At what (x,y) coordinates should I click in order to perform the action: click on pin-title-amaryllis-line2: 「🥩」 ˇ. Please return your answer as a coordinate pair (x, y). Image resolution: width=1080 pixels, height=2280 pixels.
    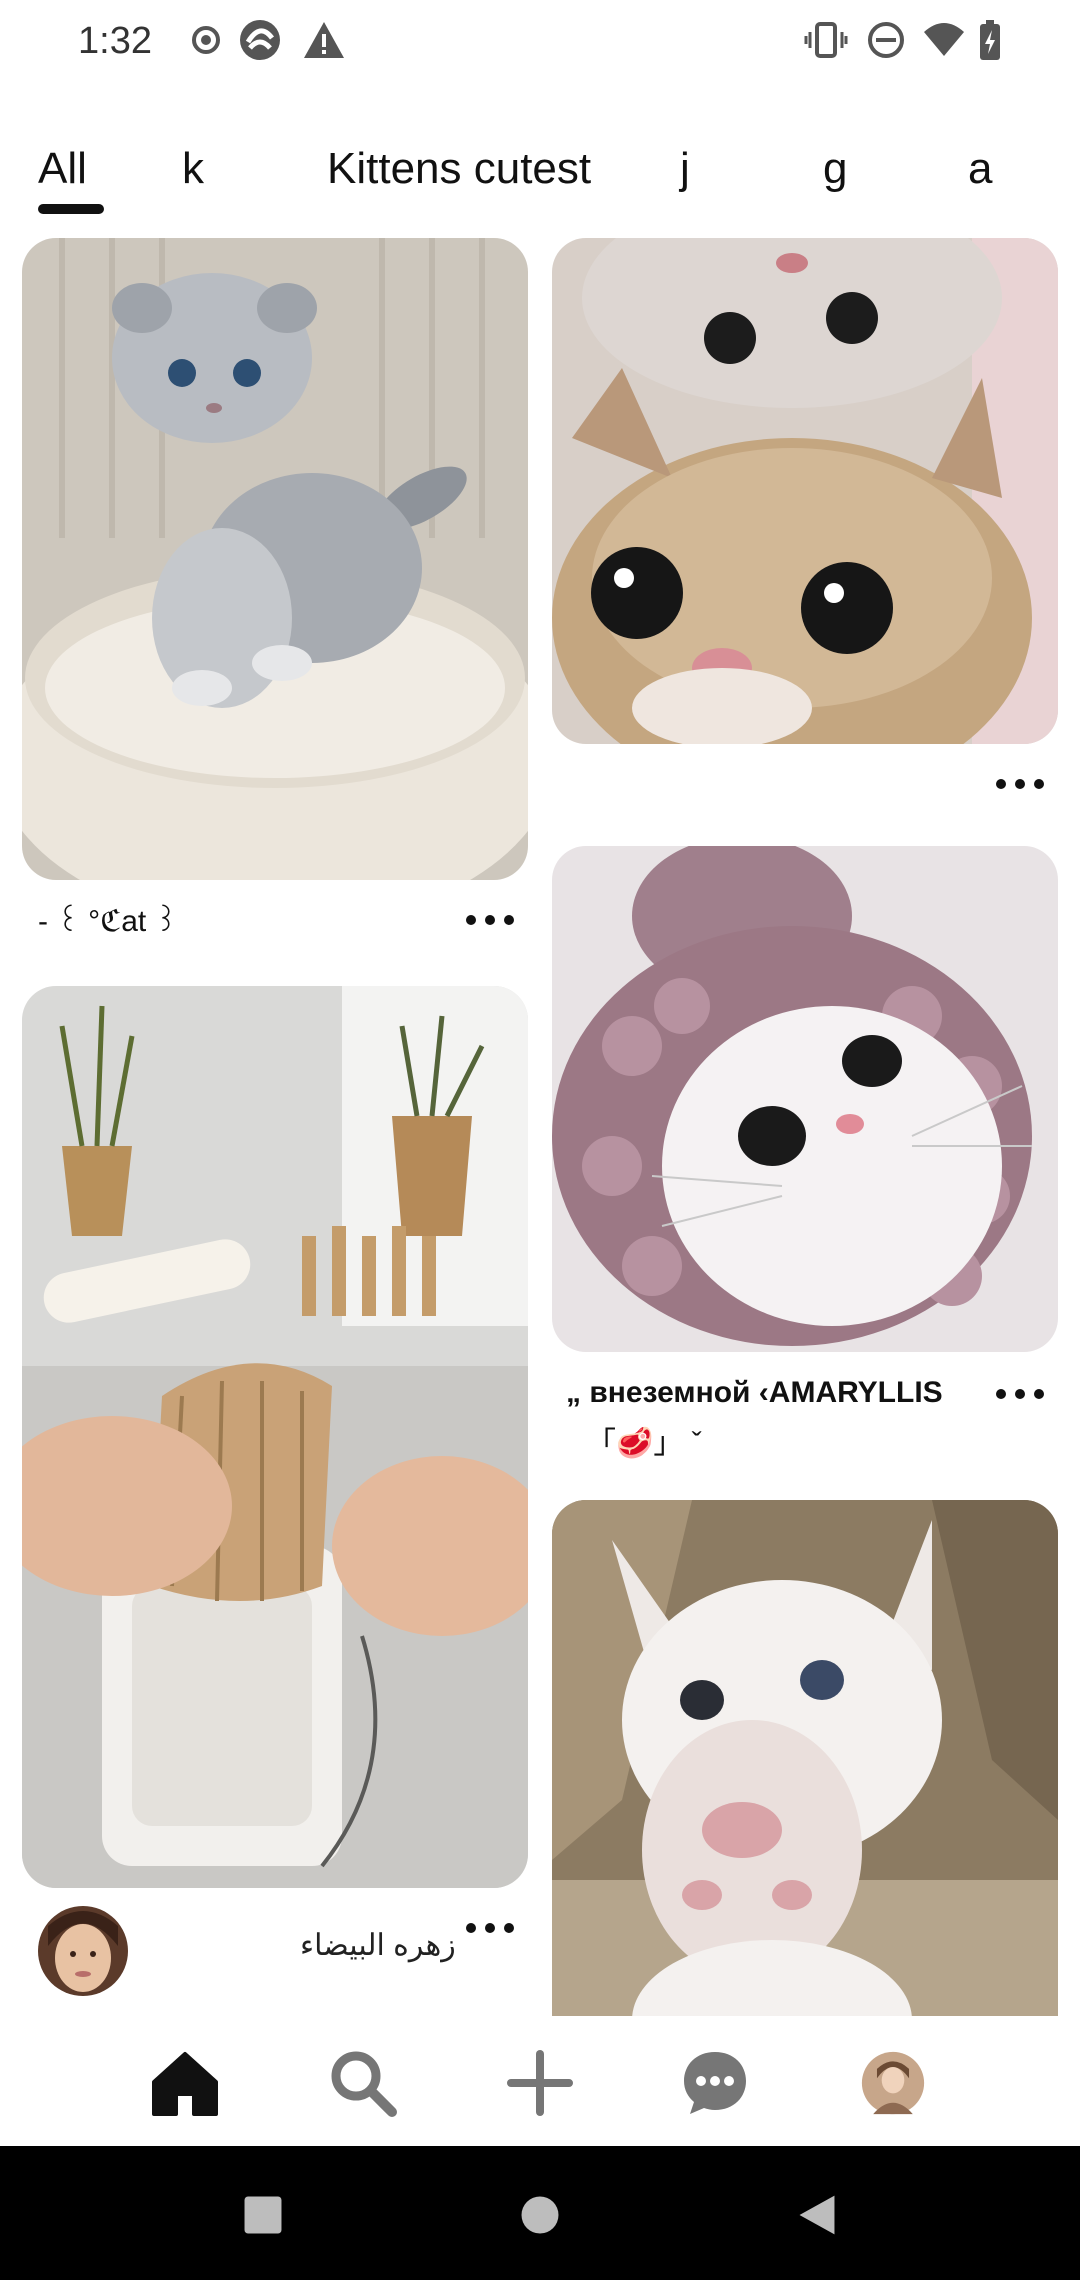
    Looking at the image, I should click on (644, 1440).